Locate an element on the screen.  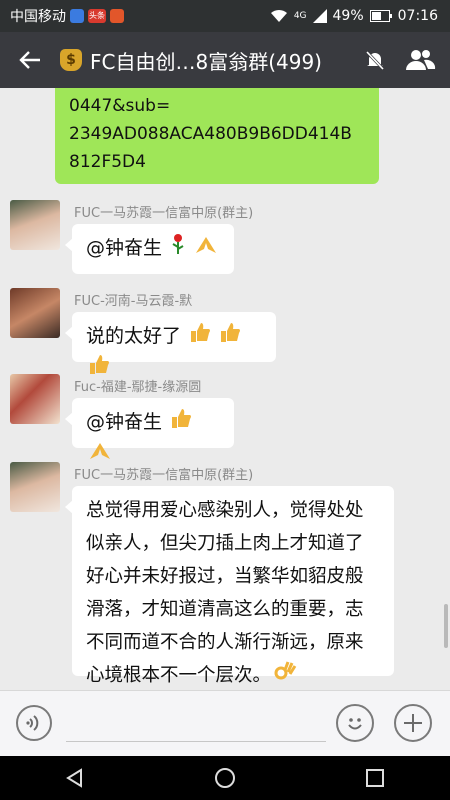
carrier-label: 中国移动 is located at coordinates (38, 17).